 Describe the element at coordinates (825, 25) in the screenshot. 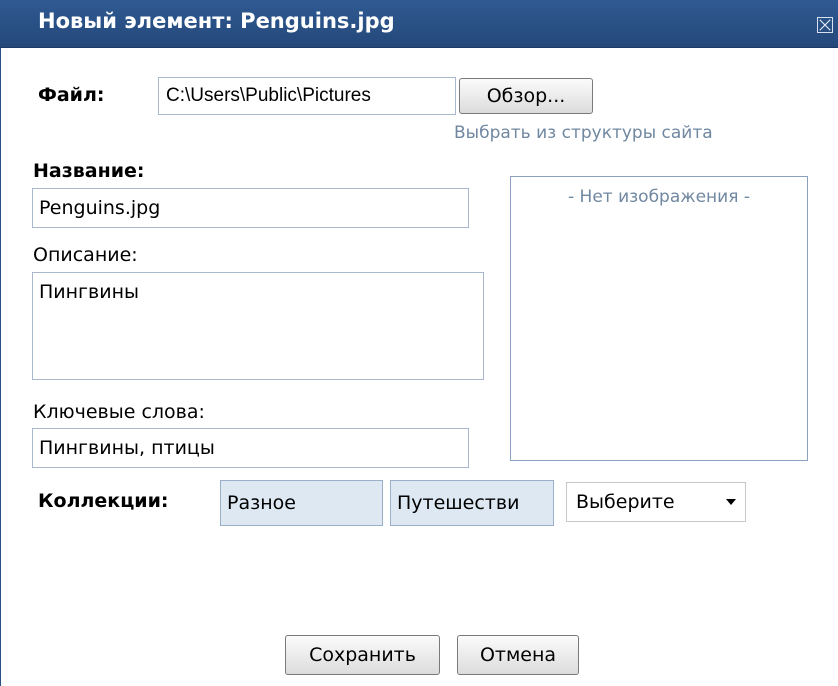

I see `close-icon` at that location.